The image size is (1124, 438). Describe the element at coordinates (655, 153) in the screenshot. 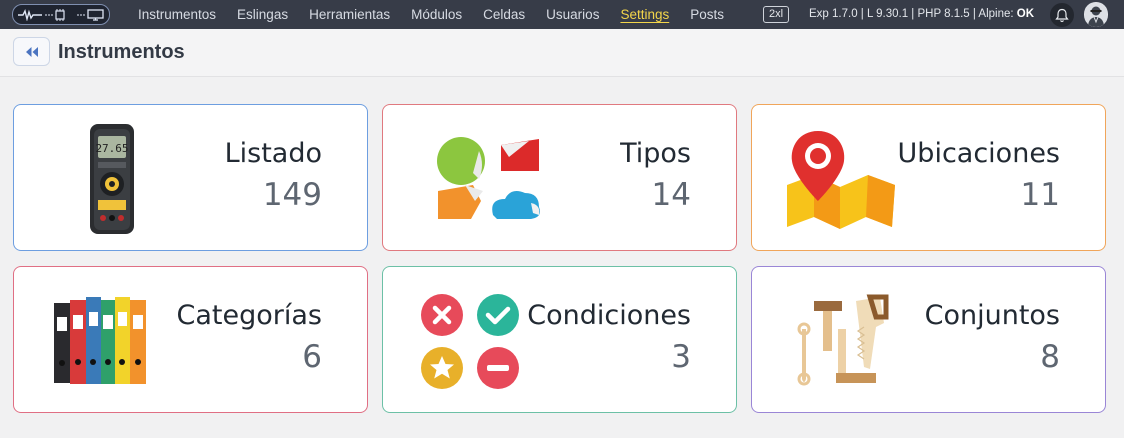

I see `card-label: Tipos` at that location.